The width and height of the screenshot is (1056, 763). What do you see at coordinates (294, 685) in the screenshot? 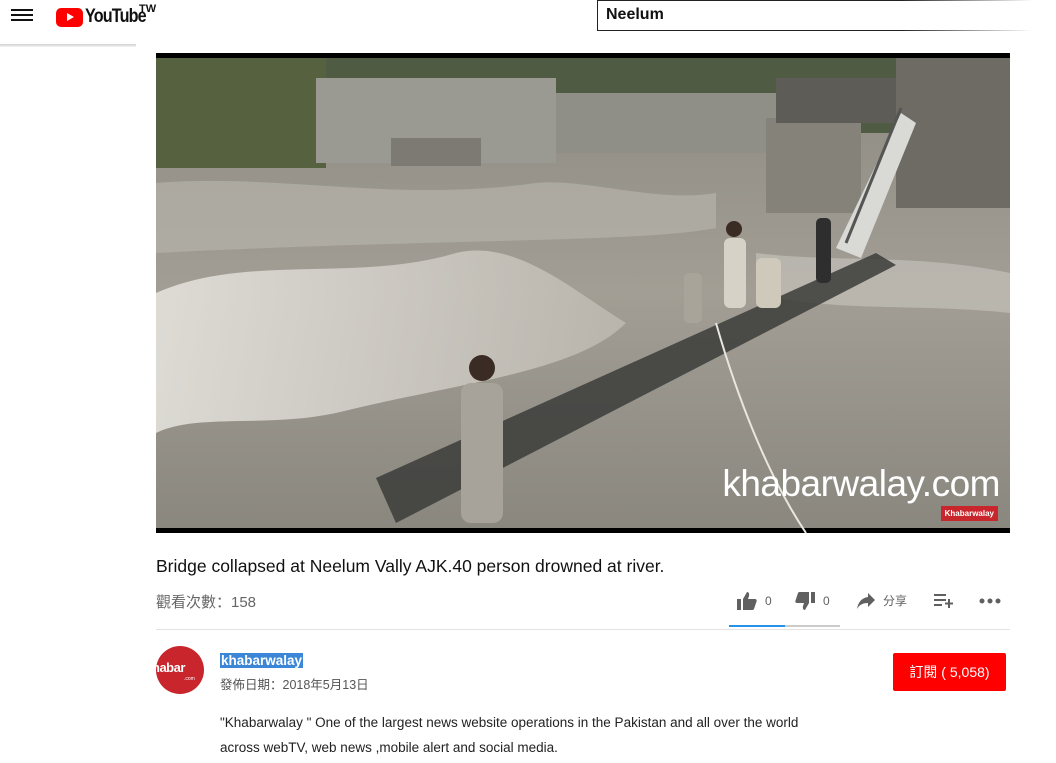
I see `publish-date: 發佈日期：2018年5月13日` at bounding box center [294, 685].